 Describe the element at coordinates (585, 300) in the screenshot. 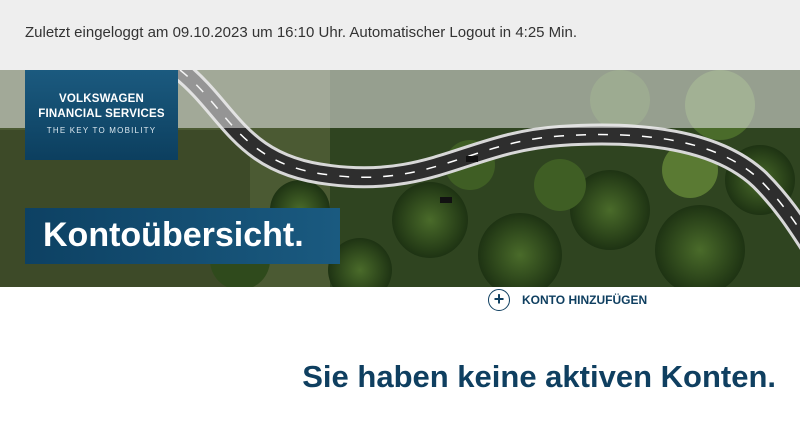

I see `add-account-label: KONTO HINZUFÜGEN` at that location.